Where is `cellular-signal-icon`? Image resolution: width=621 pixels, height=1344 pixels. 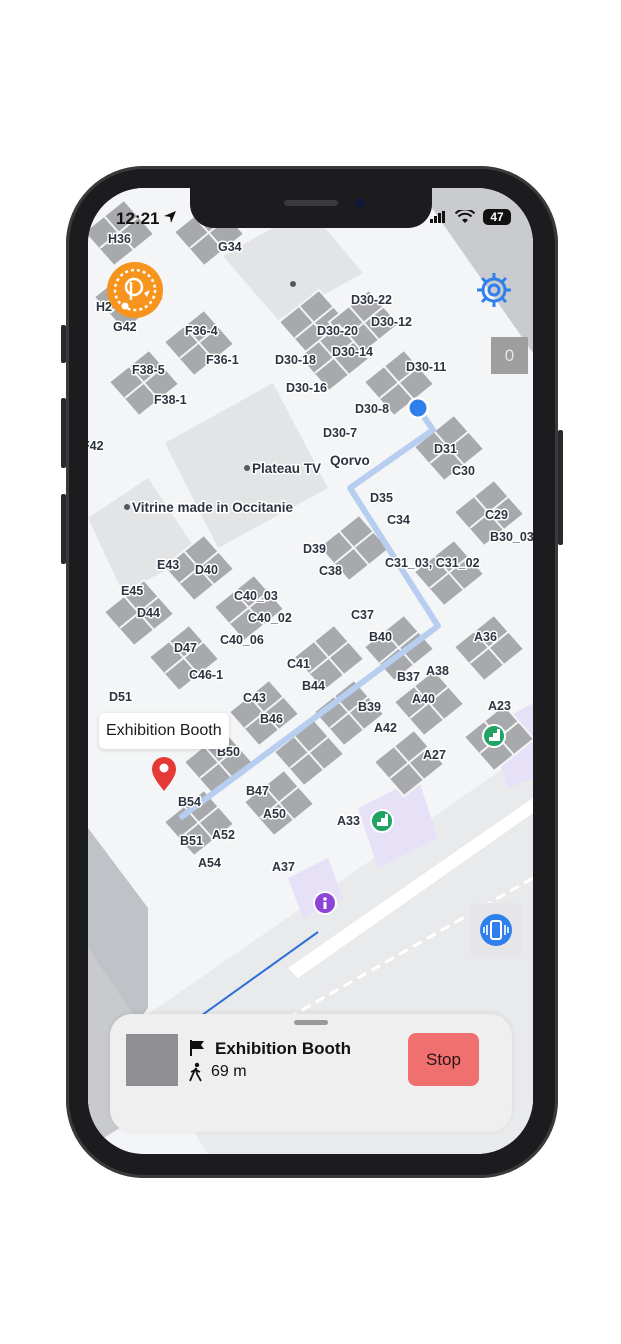
cellular-signal-icon is located at coordinates (437, 217).